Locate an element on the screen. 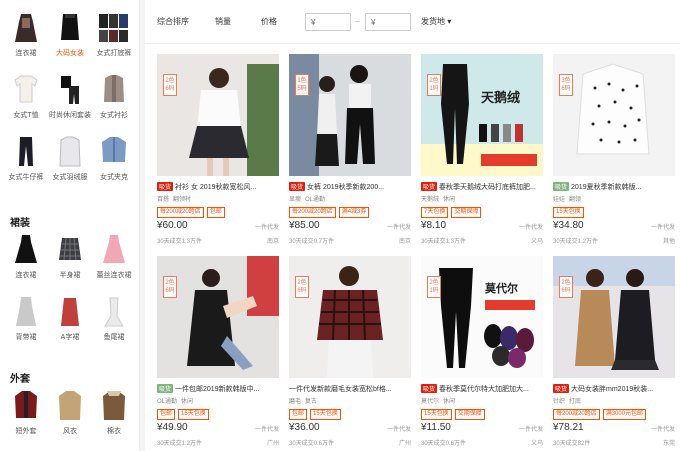 The height and width of the screenshot is (451, 680). product-price: ¥78.21 is located at coordinates (568, 427).